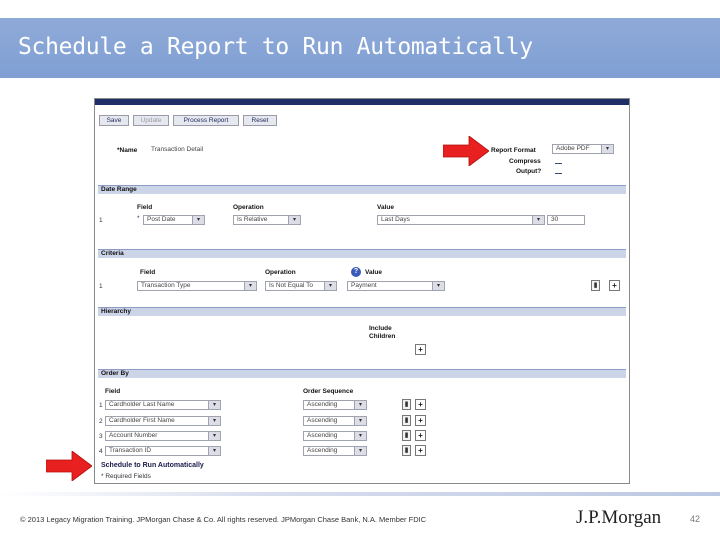 The width and height of the screenshot is (720, 540). What do you see at coordinates (362, 373) in the screenshot?
I see `section-order-by: Order By` at bounding box center [362, 373].